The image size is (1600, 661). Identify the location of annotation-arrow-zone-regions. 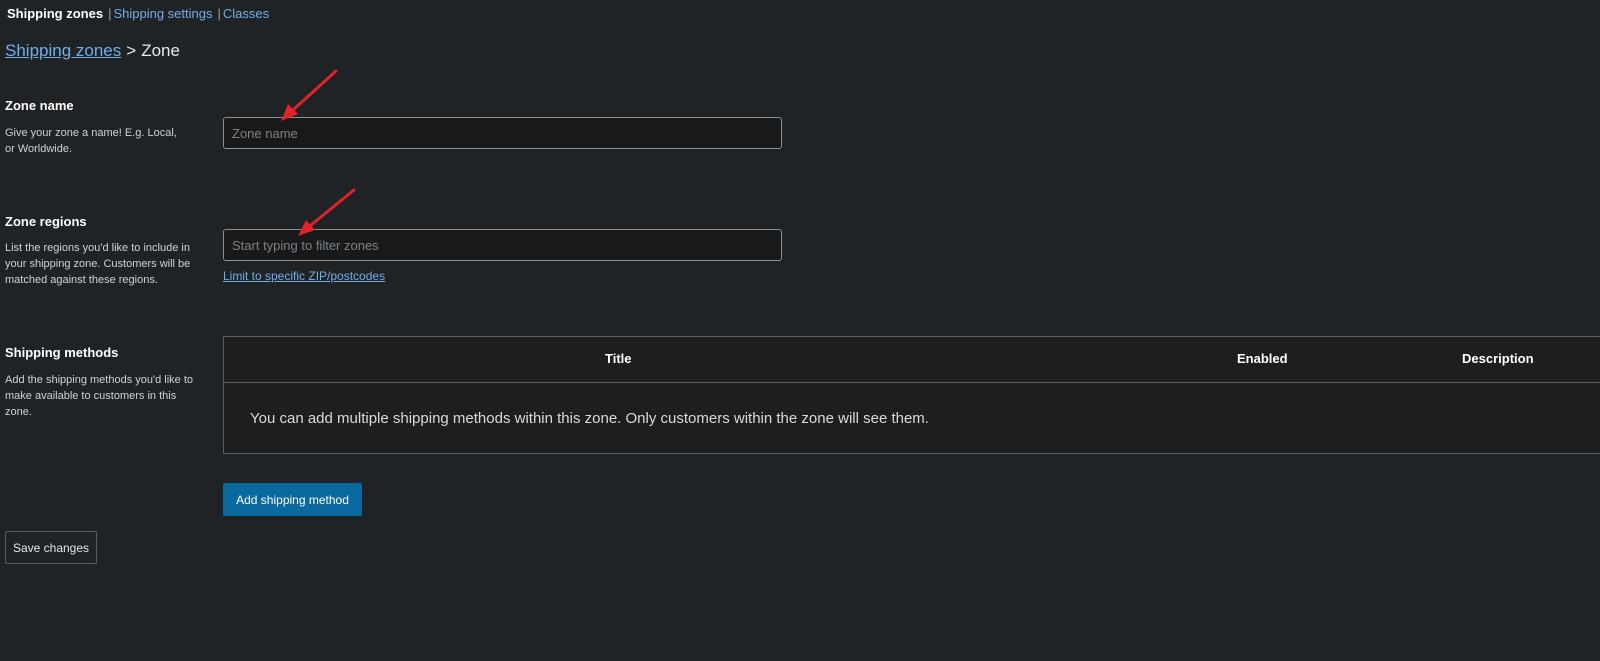
(327, 212).